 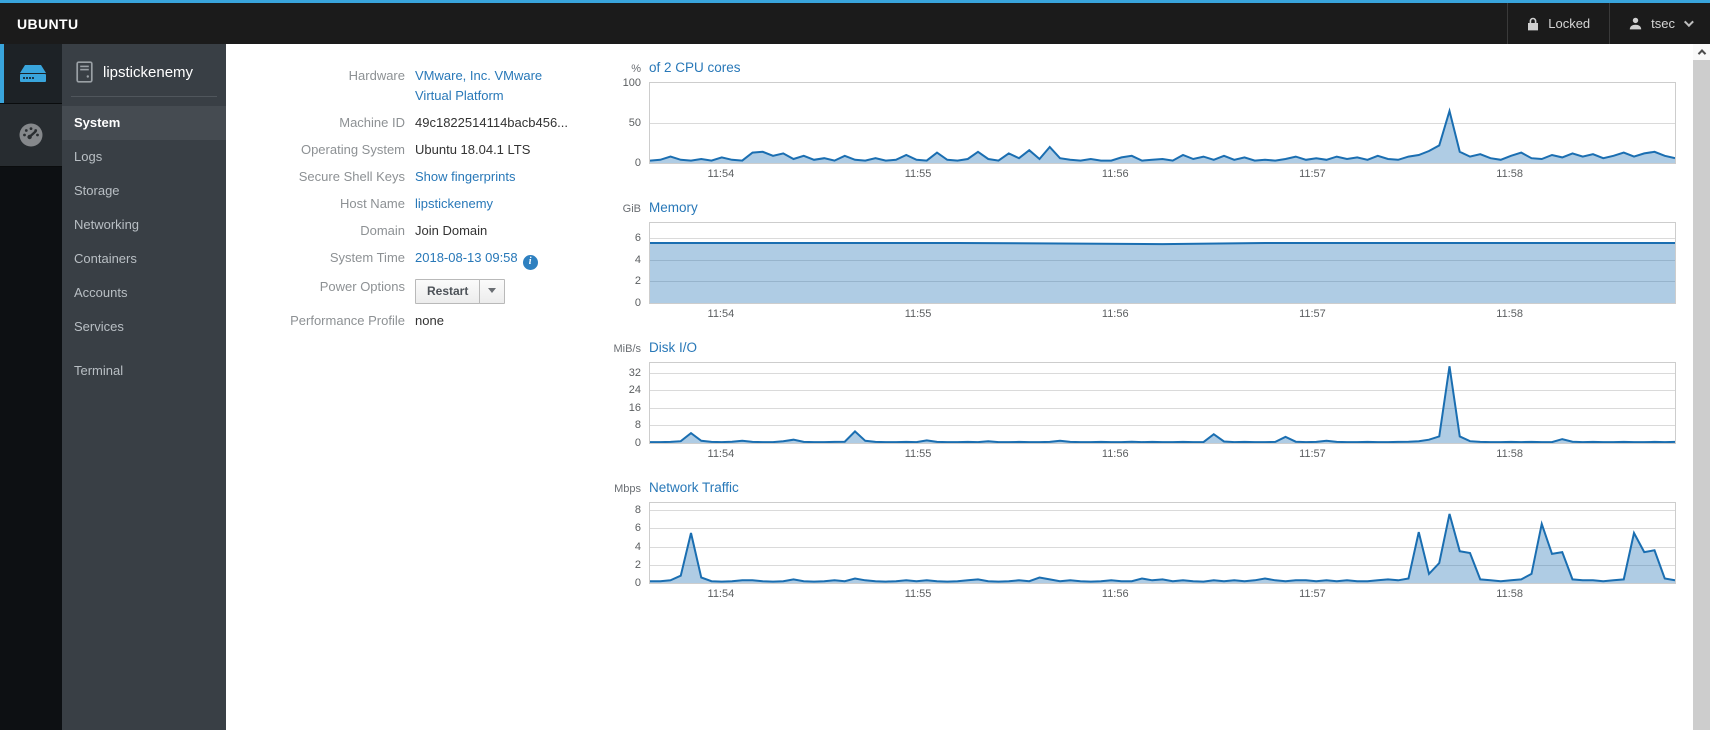 I want to click on disk-io-xtick-11:55: 11:55, so click(x=918, y=454).